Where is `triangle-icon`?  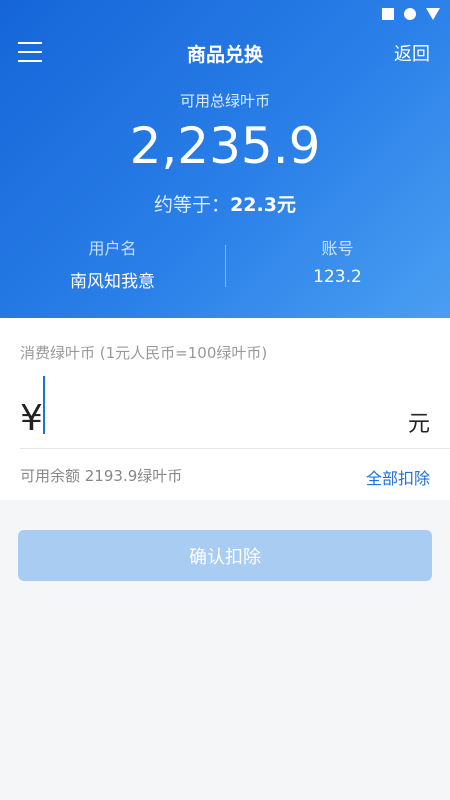
triangle-icon is located at coordinates (433, 14).